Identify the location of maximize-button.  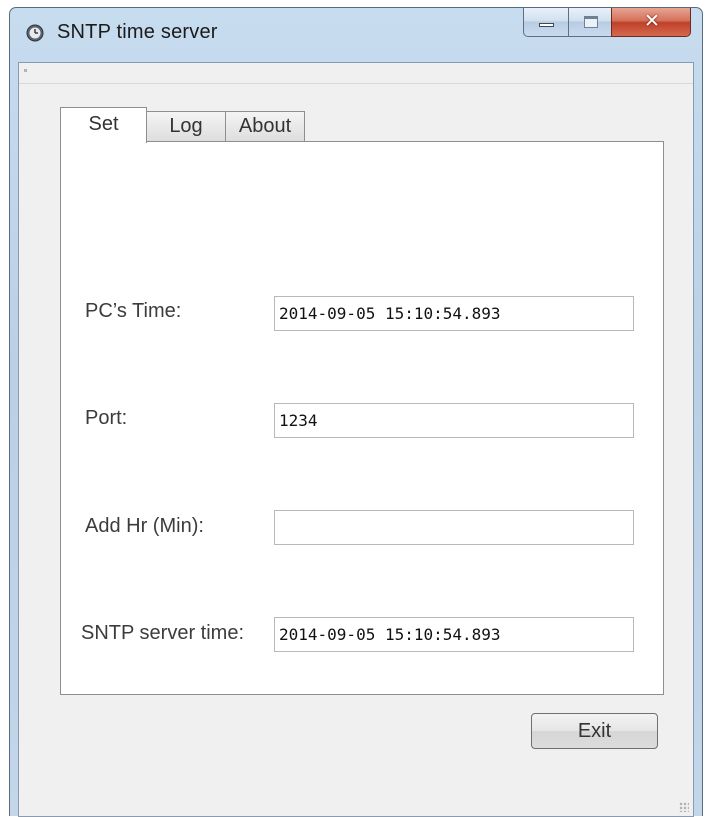
(590, 22).